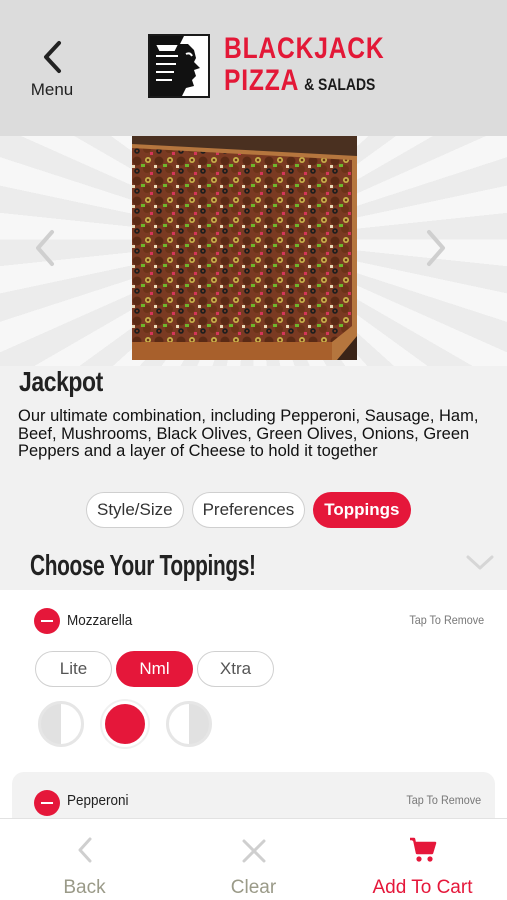  I want to click on whole-pizza-portion-icon, so click(125, 724).